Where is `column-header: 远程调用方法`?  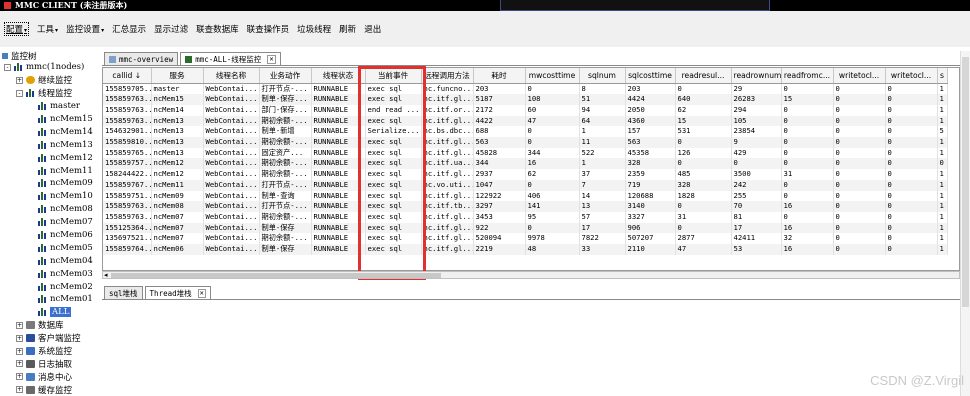 column-header: 远程调用方法 is located at coordinates (447, 76).